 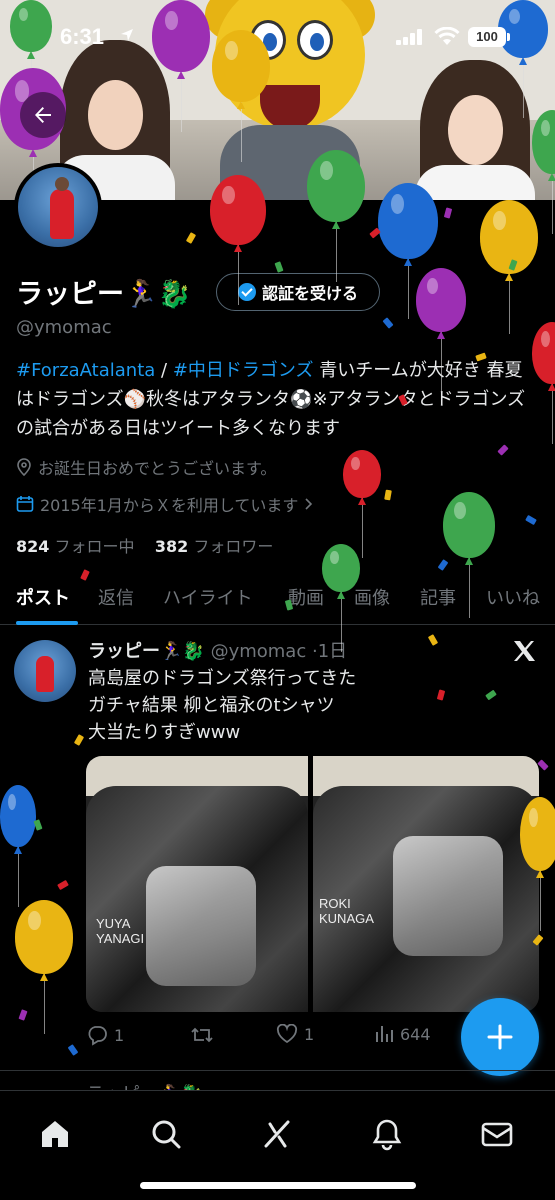 What do you see at coordinates (33, 546) in the screenshot?
I see `following-count: 824` at bounding box center [33, 546].